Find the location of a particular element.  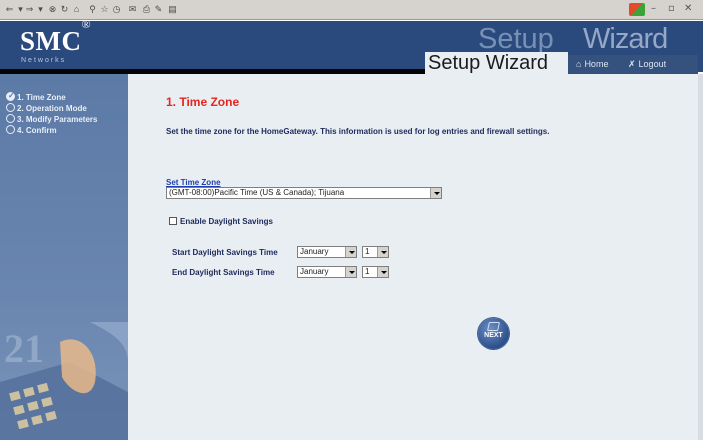

sidebar-keyboard-image: 21 is located at coordinates (64, 381).